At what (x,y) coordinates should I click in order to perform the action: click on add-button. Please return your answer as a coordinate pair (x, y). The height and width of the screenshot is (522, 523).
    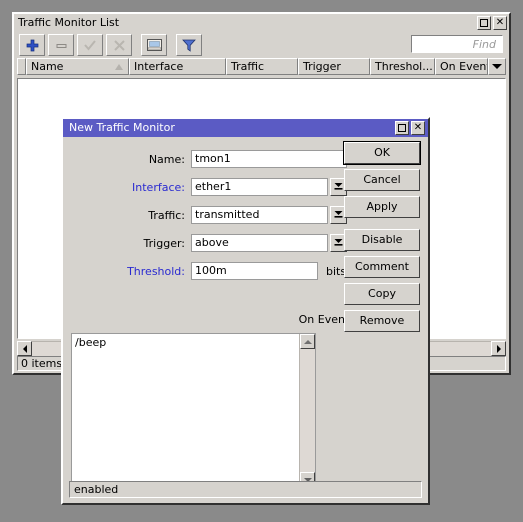
    Looking at the image, I should click on (32, 45).